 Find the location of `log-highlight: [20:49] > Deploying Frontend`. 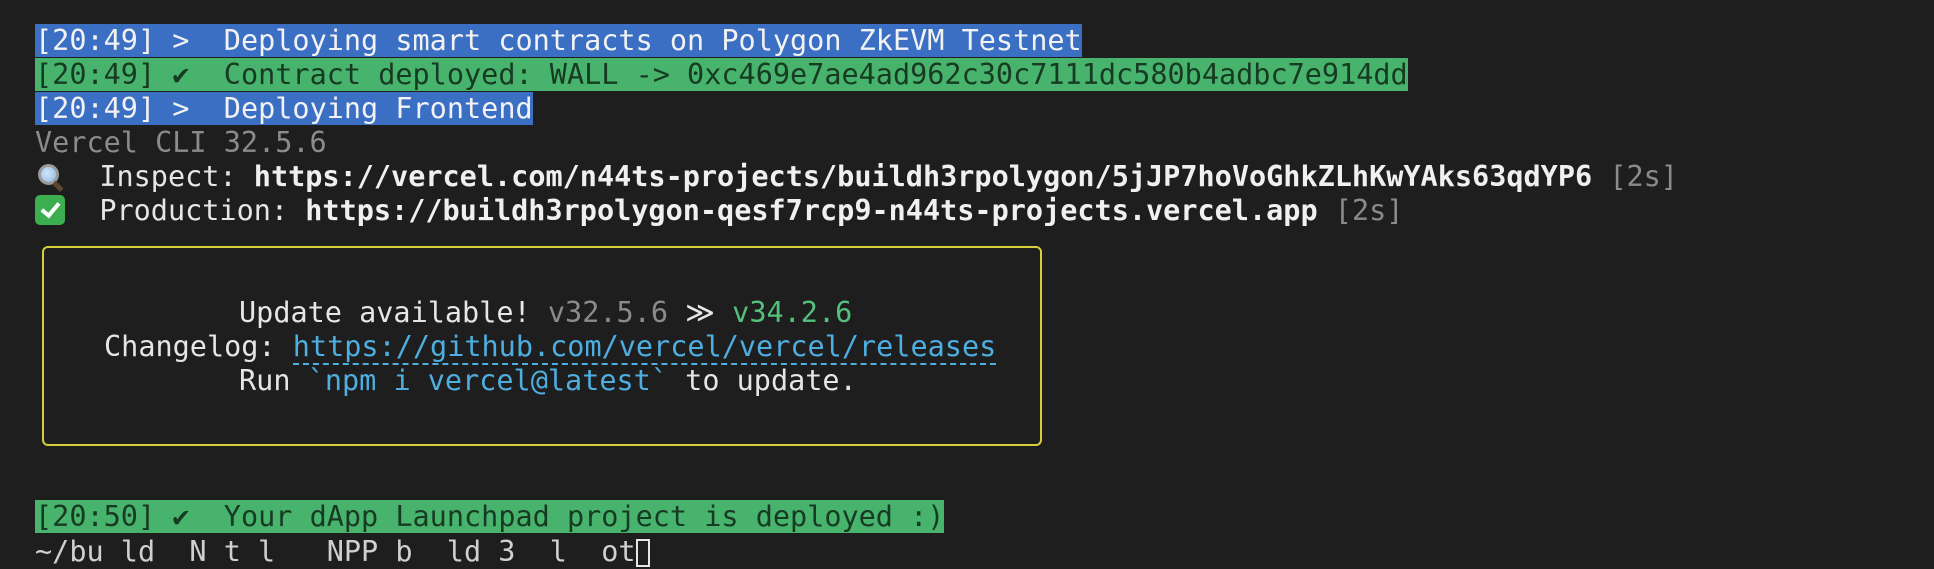

log-highlight: [20:49] > Deploying Frontend is located at coordinates (284, 108).